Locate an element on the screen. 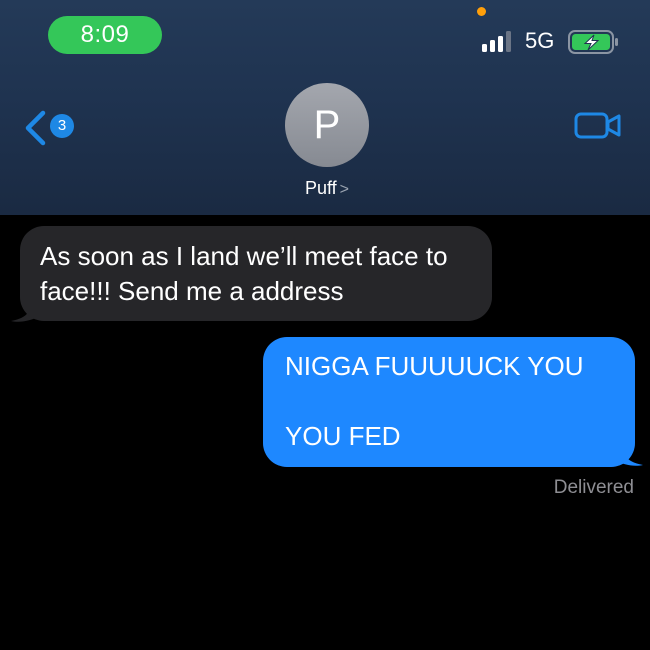 The height and width of the screenshot is (650, 650). outgoing-message-line: NIGGA FUUUUUCK YOU is located at coordinates (434, 366).